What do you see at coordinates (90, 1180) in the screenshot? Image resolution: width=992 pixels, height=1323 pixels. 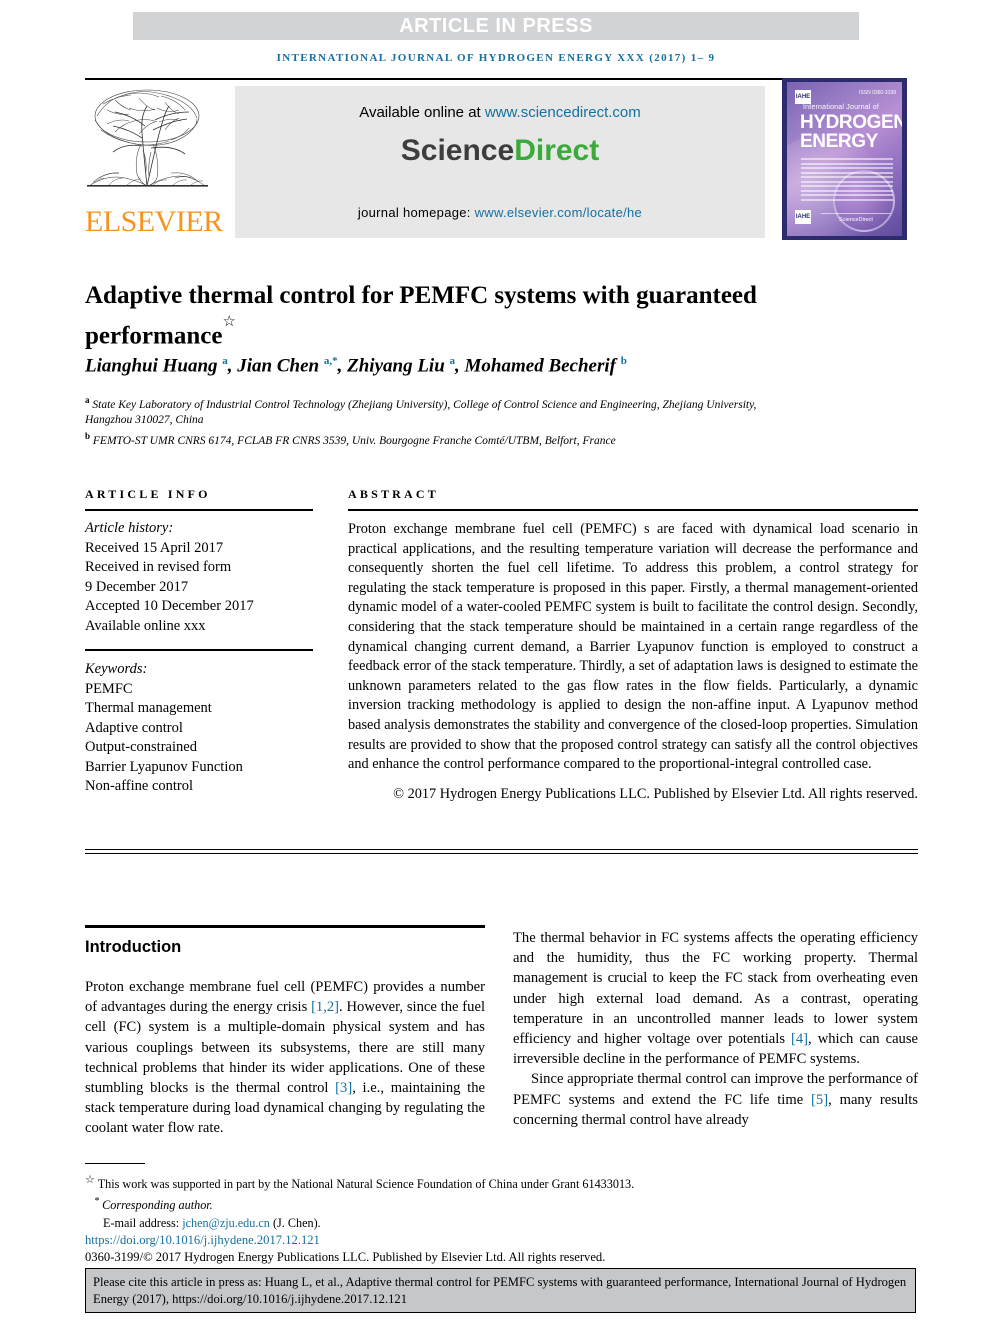 I see `footnote-funding-marker: ☆` at bounding box center [90, 1180].